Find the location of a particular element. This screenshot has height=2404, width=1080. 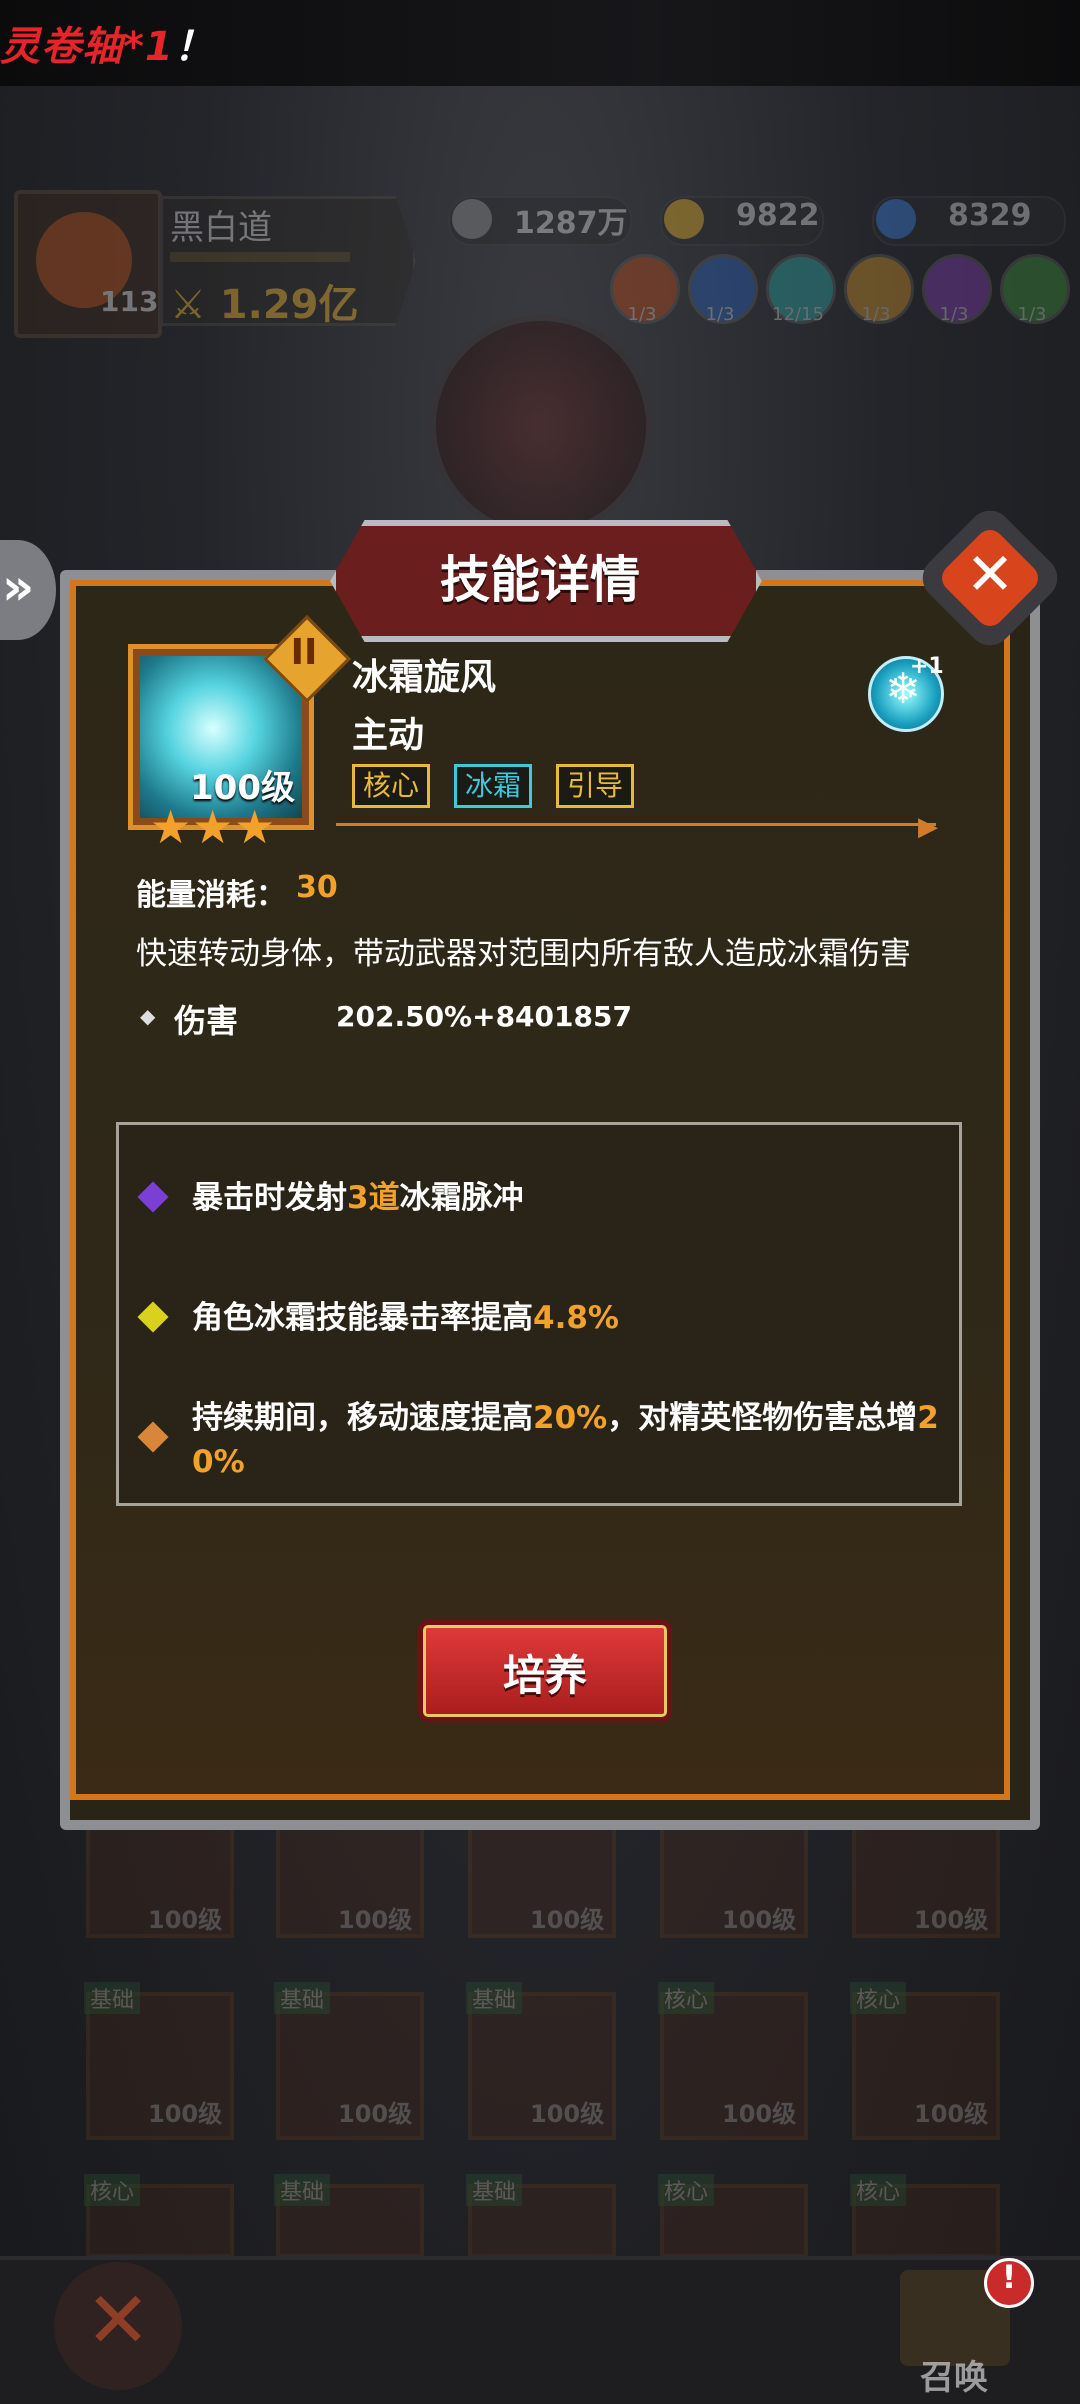

damage-value: 202.50%+8401857 is located at coordinates (484, 1016).